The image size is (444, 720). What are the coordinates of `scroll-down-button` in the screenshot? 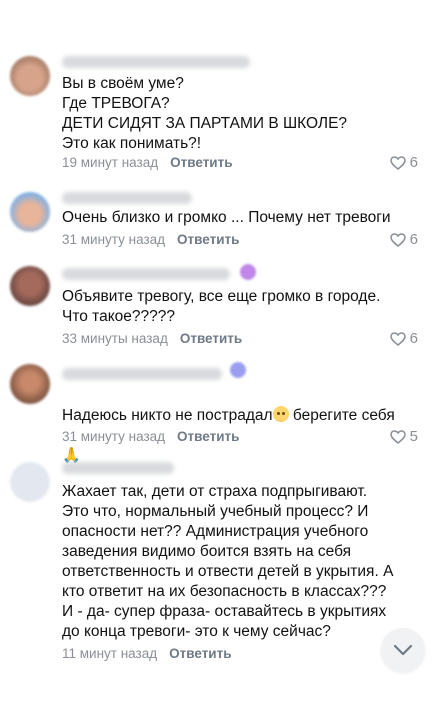 It's located at (403, 650).